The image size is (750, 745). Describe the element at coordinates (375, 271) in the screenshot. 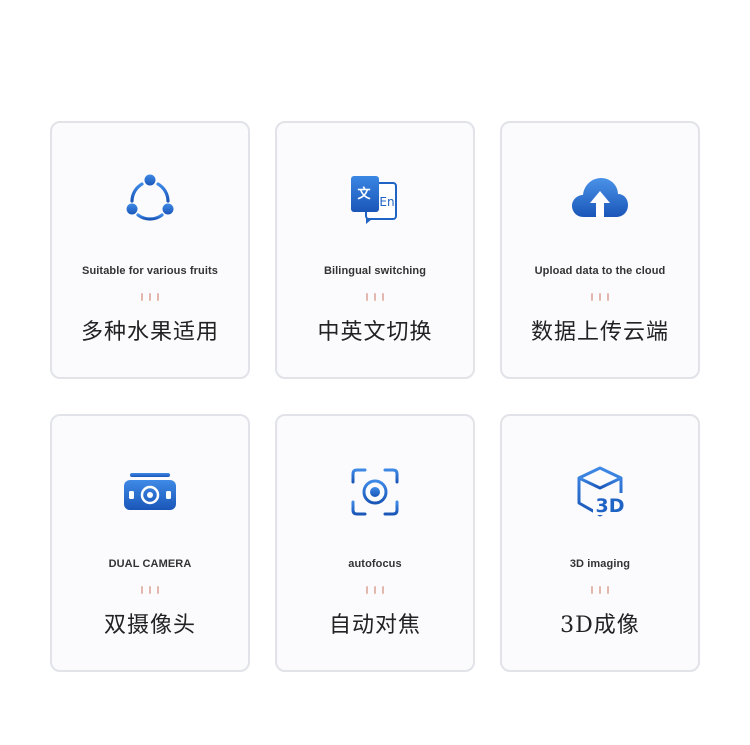

I see `feature-en-label: Bilingual switching` at that location.